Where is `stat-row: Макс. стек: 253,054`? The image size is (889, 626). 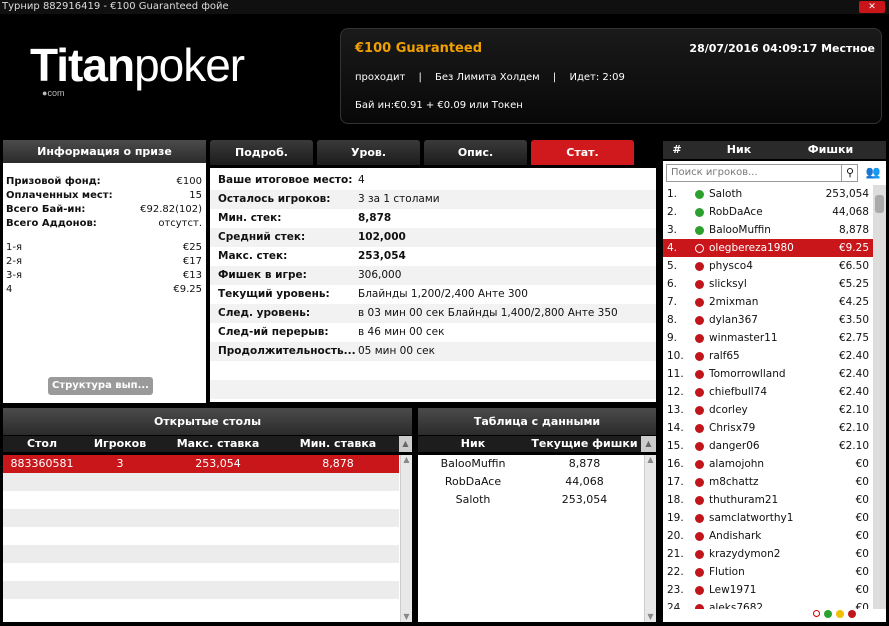 stat-row: Макс. стек: 253,054 is located at coordinates (433, 256).